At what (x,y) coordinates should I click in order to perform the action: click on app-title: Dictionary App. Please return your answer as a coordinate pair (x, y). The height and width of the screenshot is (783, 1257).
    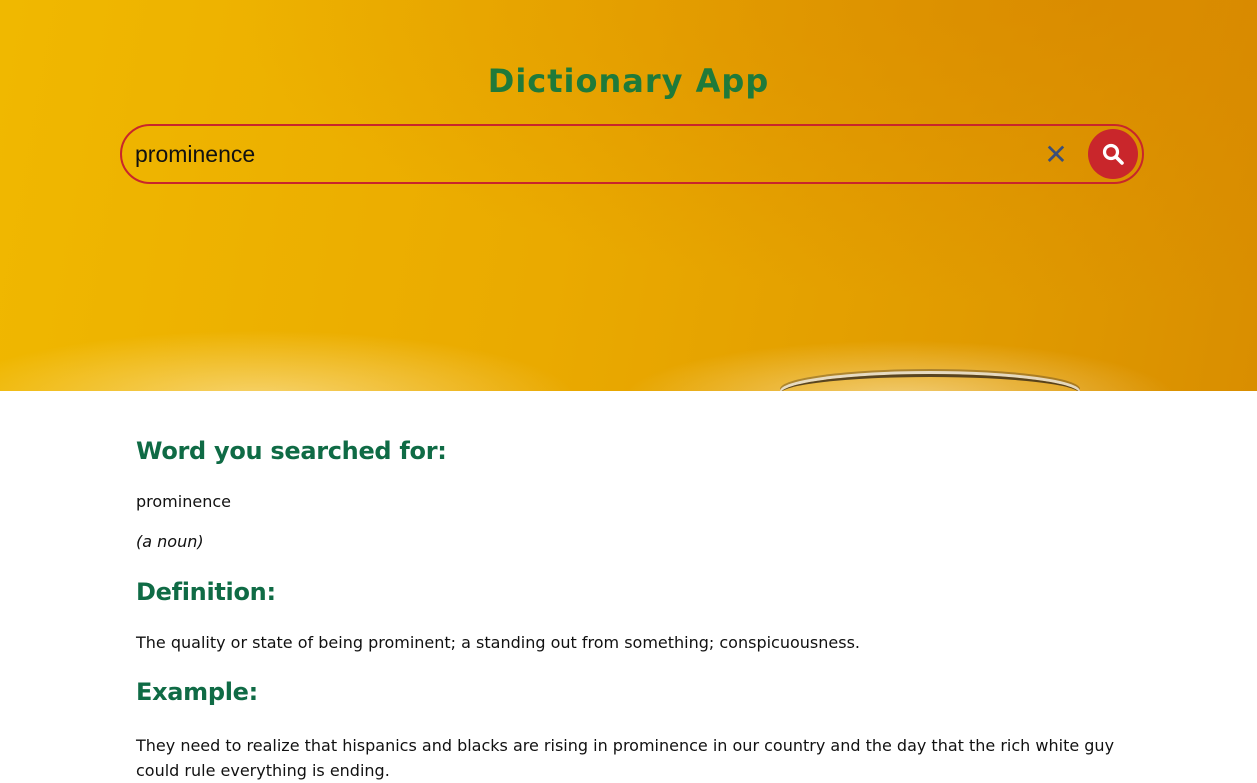
    Looking at the image, I should click on (628, 81).